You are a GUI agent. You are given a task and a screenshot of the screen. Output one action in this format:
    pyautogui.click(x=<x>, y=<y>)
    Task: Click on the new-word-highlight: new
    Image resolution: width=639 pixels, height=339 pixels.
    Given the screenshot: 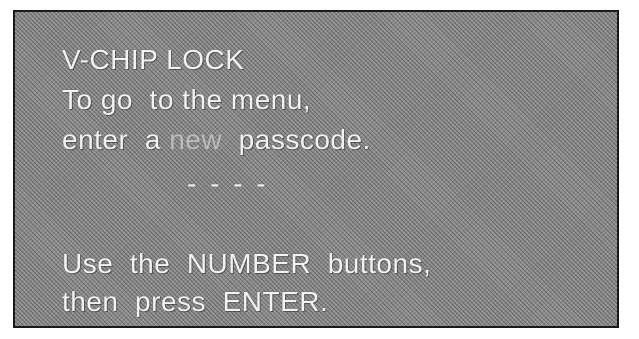 What is the action you would take?
    pyautogui.click(x=196, y=139)
    